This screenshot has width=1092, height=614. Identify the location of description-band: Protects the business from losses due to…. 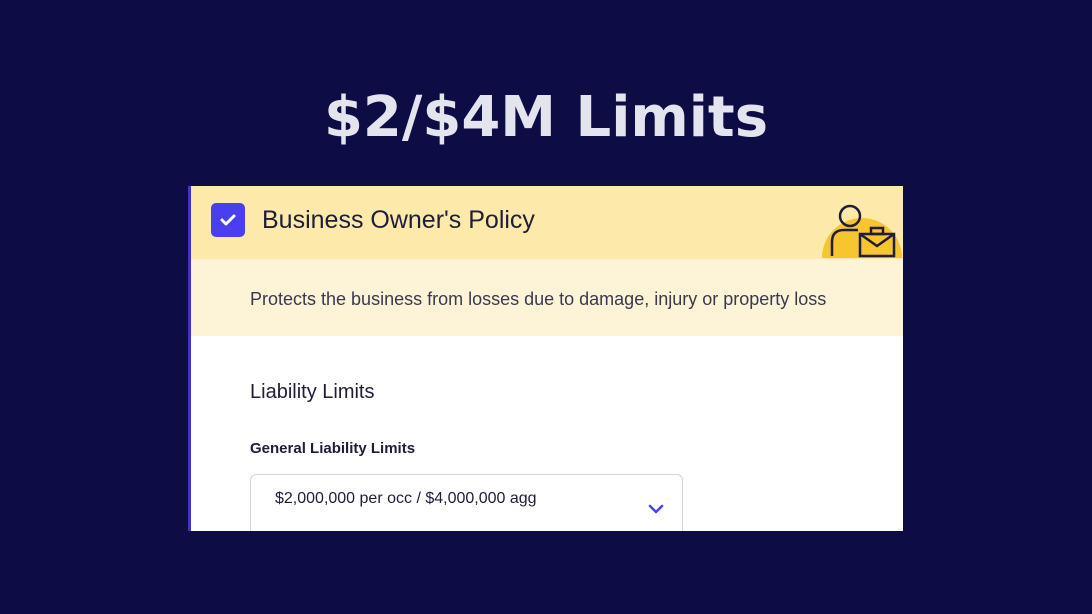
(547, 297).